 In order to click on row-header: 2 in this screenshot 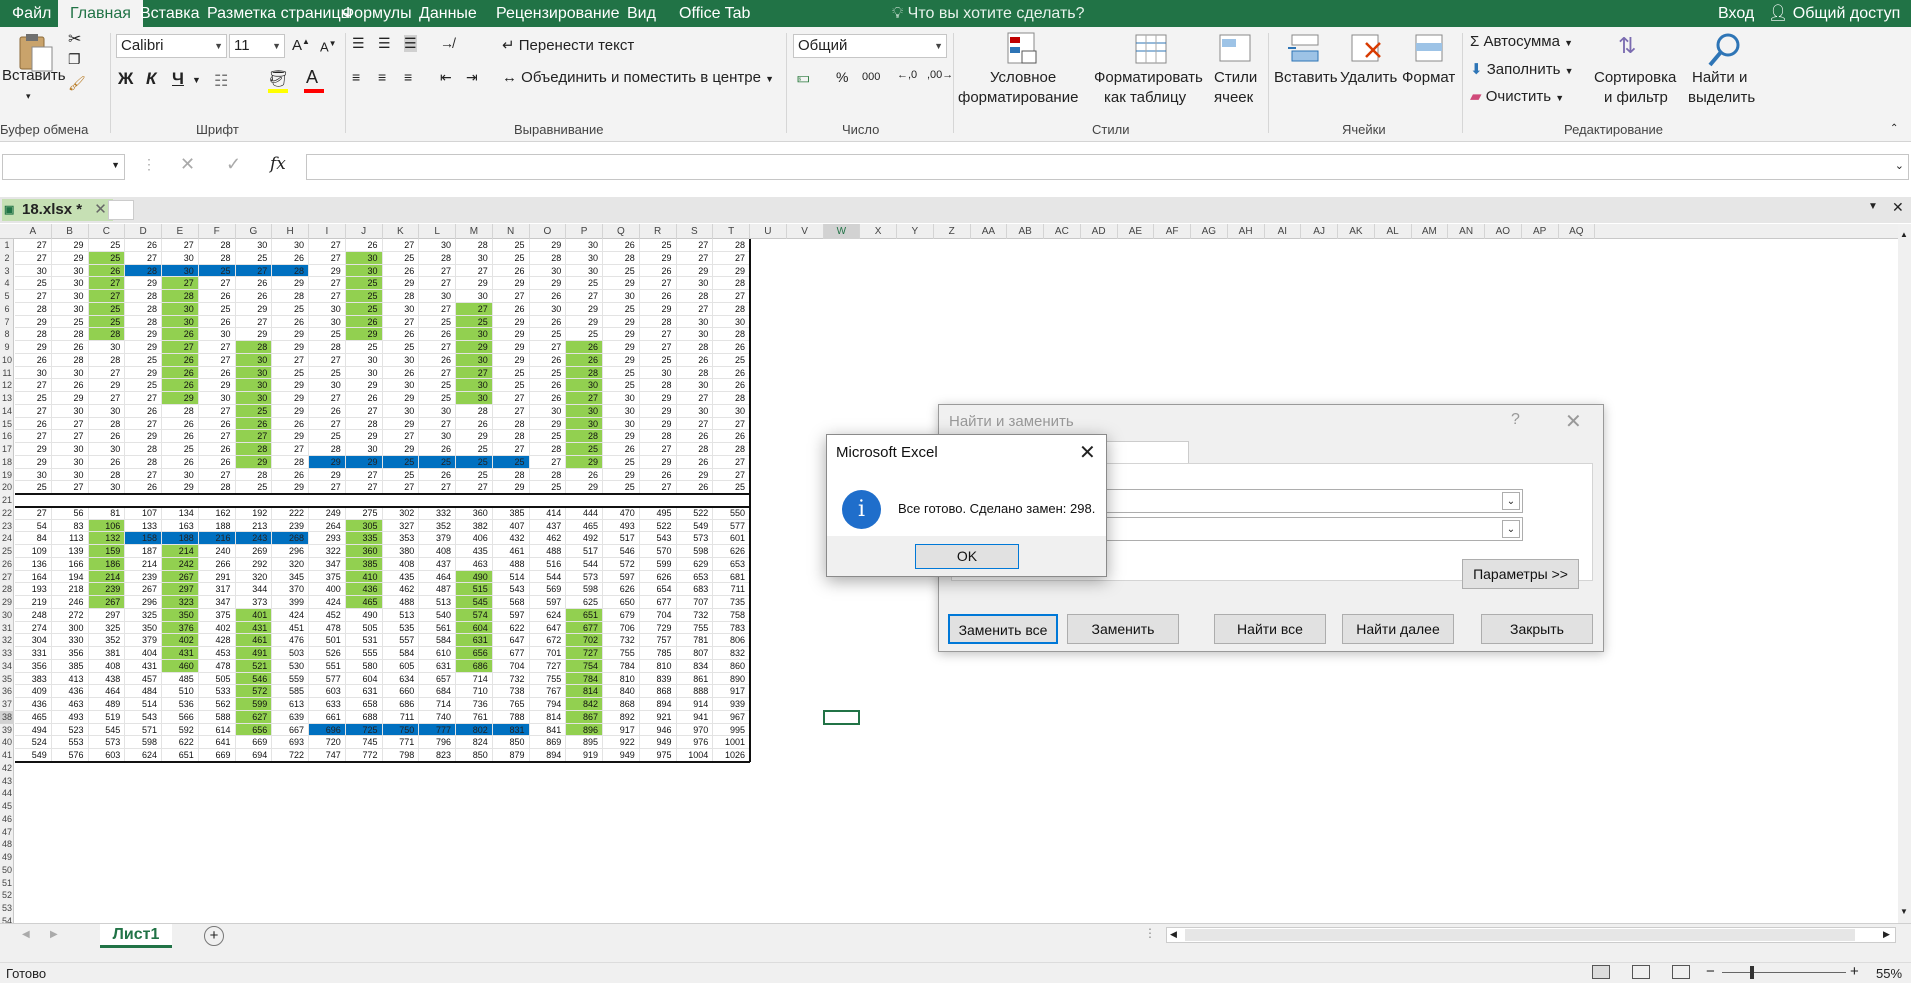, I will do `click(7, 258)`.